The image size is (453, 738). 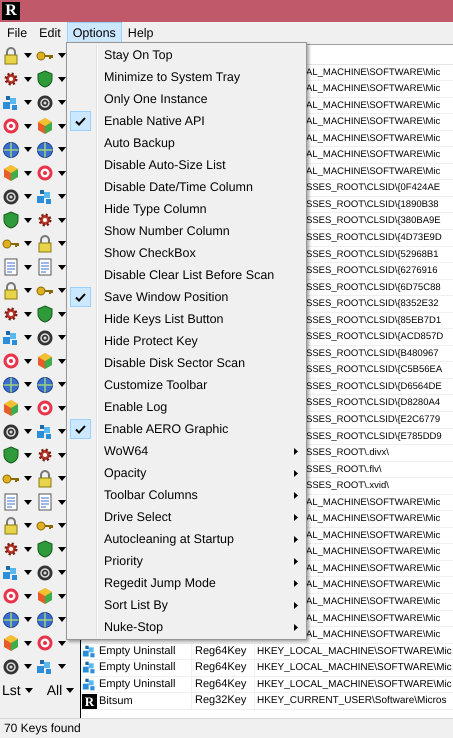 What do you see at coordinates (186, 253) in the screenshot?
I see `menu-option: Show CheckBox` at bounding box center [186, 253].